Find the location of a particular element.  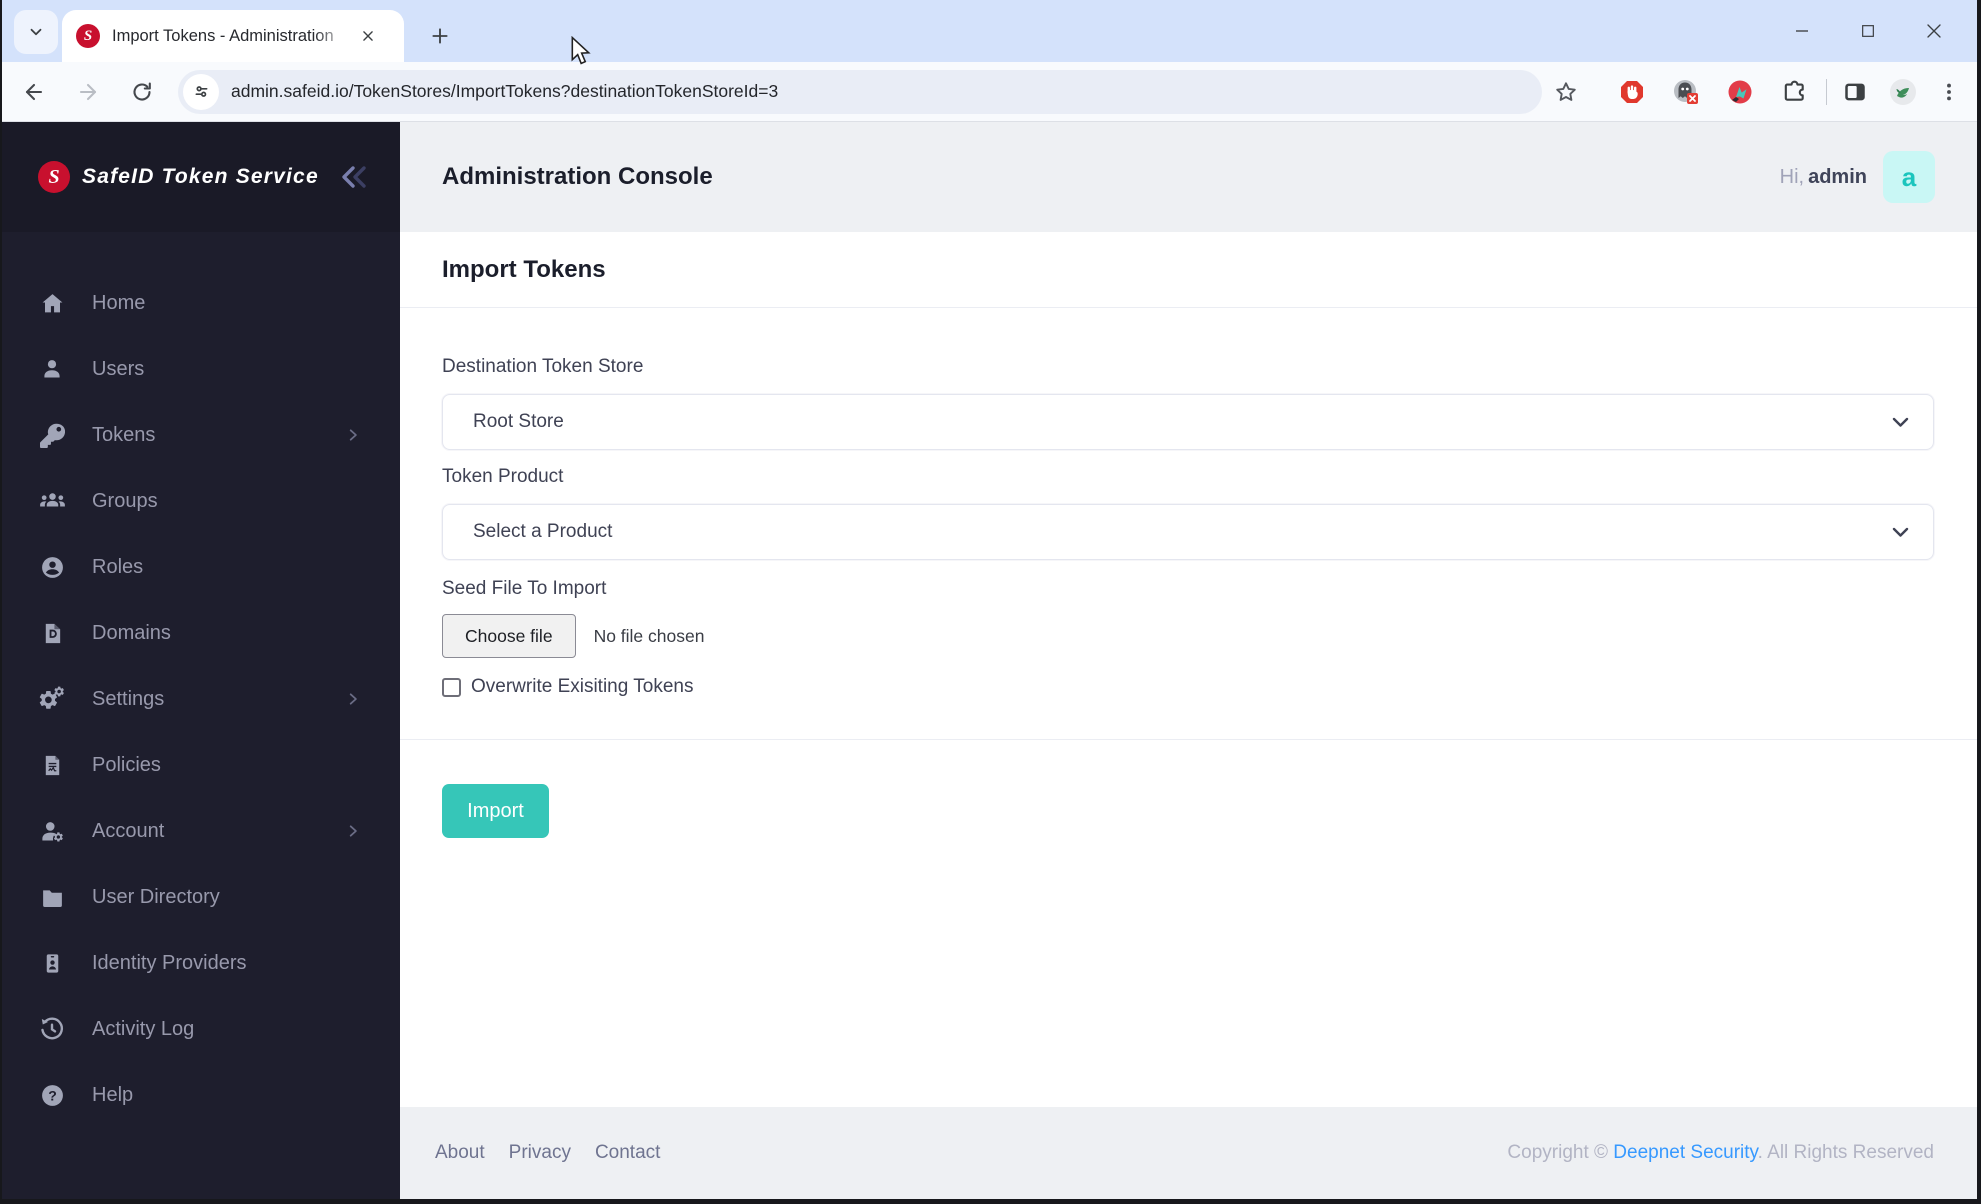

extensions-puzzle-icon is located at coordinates (1794, 92).